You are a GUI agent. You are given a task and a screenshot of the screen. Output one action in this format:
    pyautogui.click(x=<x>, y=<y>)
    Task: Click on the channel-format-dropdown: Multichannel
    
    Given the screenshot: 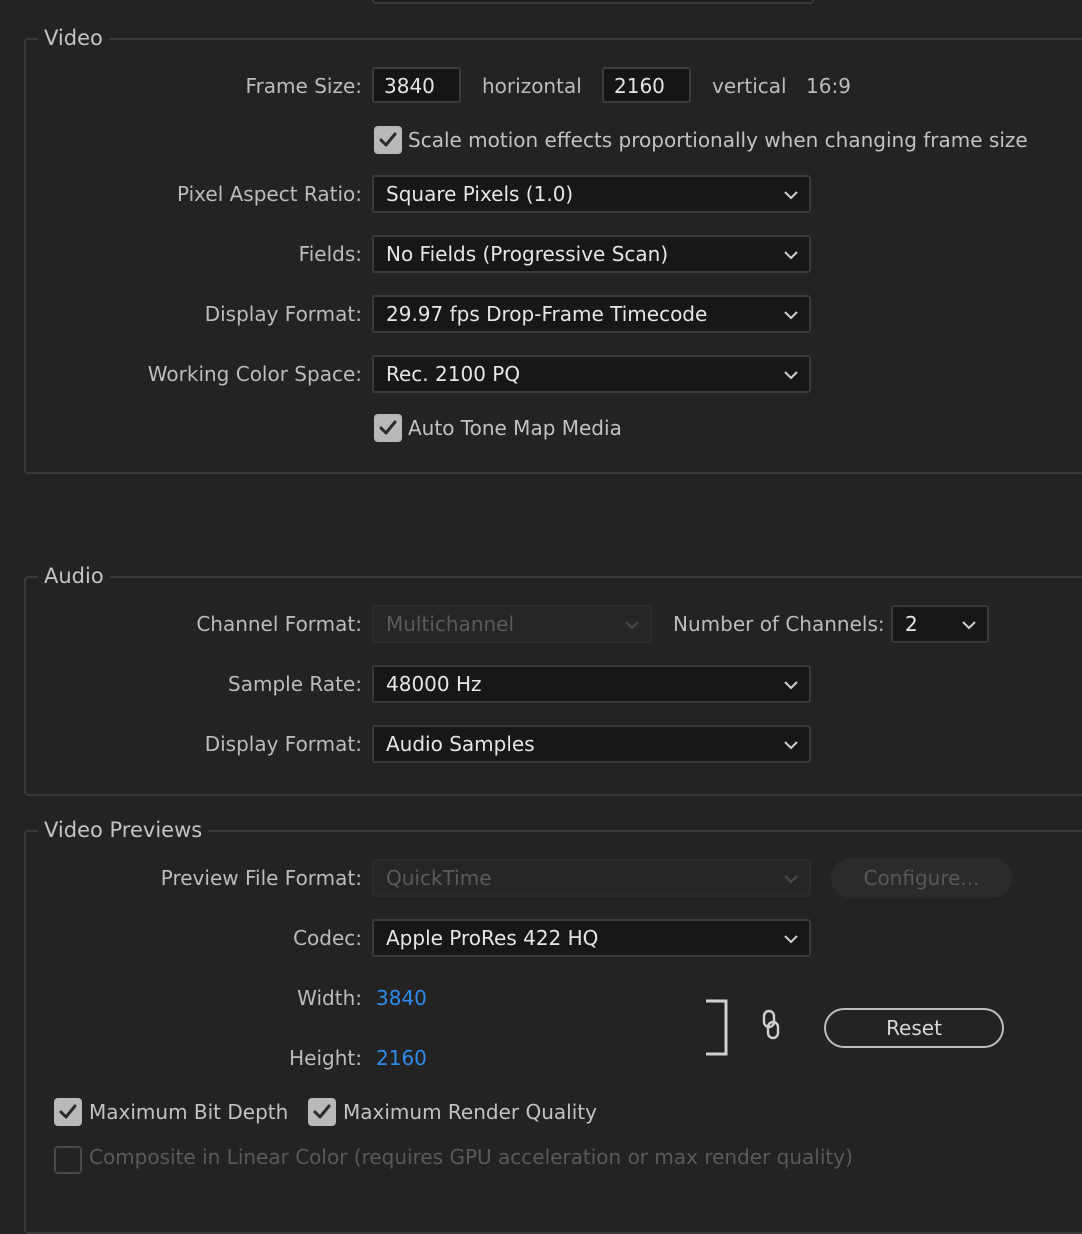 What is the action you would take?
    pyautogui.click(x=512, y=624)
    